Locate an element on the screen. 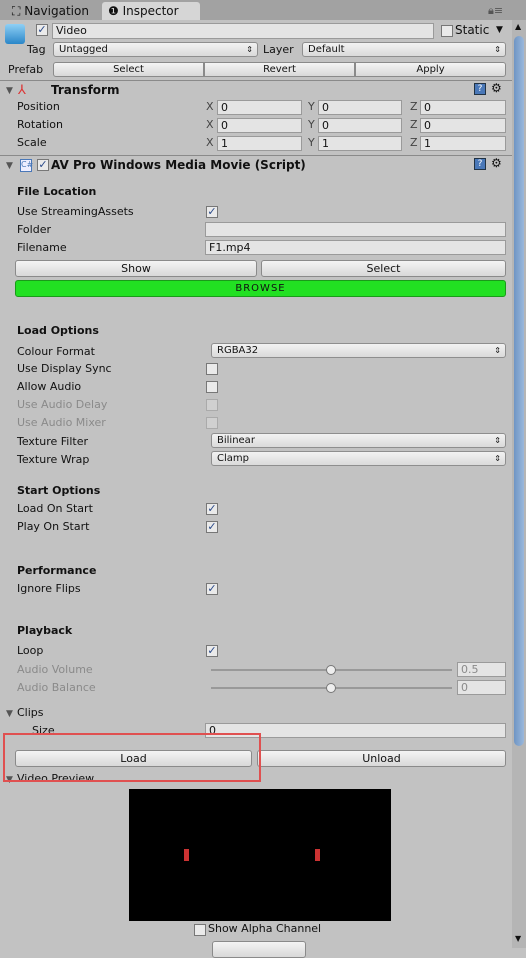 This screenshot has width=526, height=958. display-sync-checkbox is located at coordinates (212, 369).